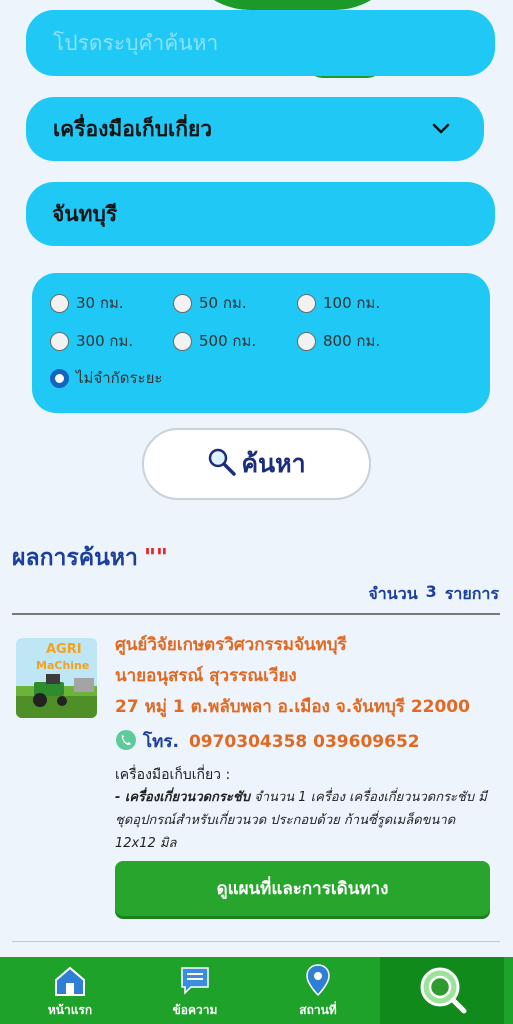  I want to click on search-globe-icon, so click(442, 991).